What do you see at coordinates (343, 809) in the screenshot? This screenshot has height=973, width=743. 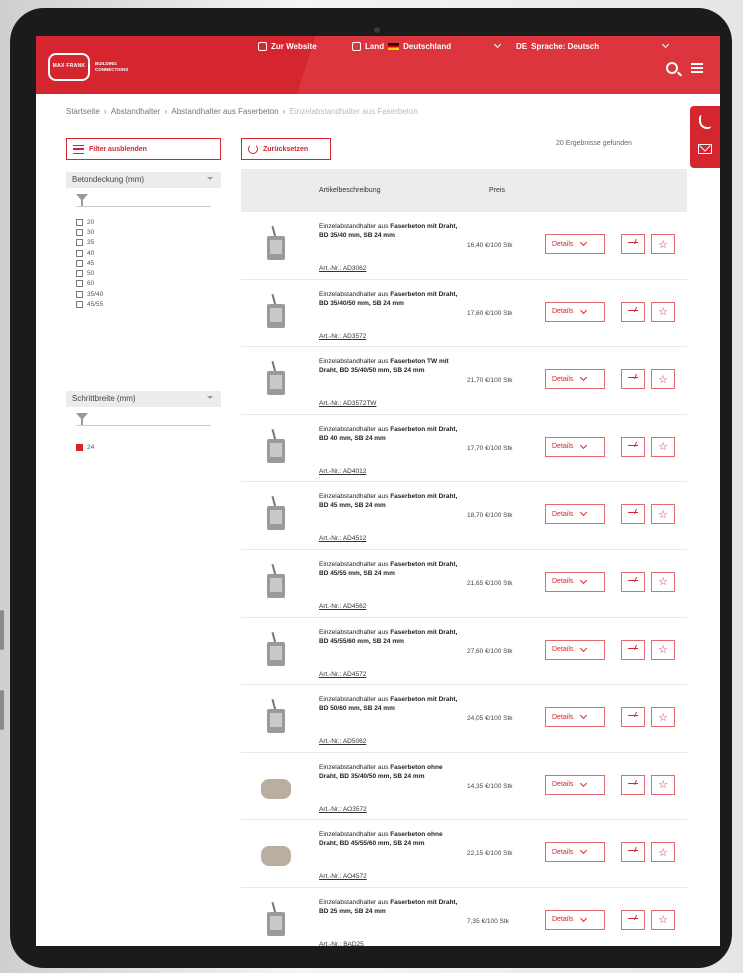 I see `article-number-link: Art.-Nr.: AO3572` at bounding box center [343, 809].